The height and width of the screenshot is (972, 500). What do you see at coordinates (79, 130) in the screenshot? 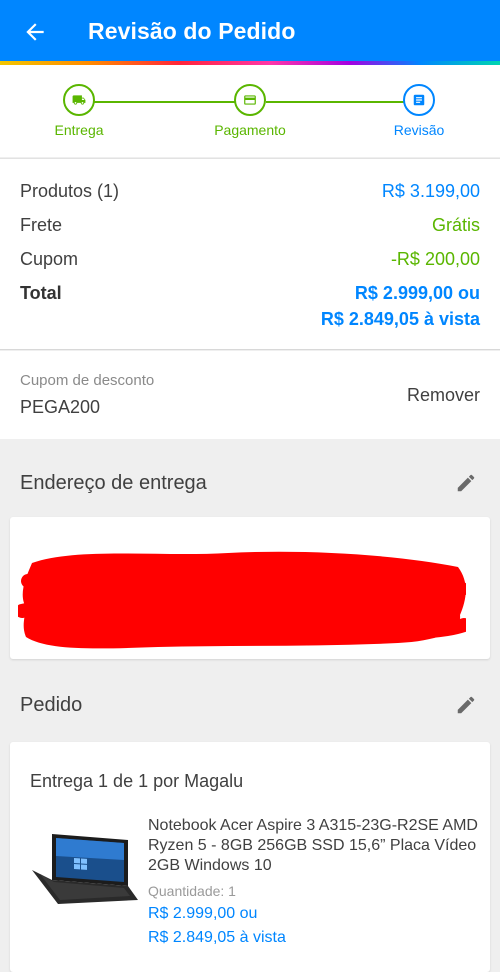
I see `step-label-entrega: Entrega` at bounding box center [79, 130].